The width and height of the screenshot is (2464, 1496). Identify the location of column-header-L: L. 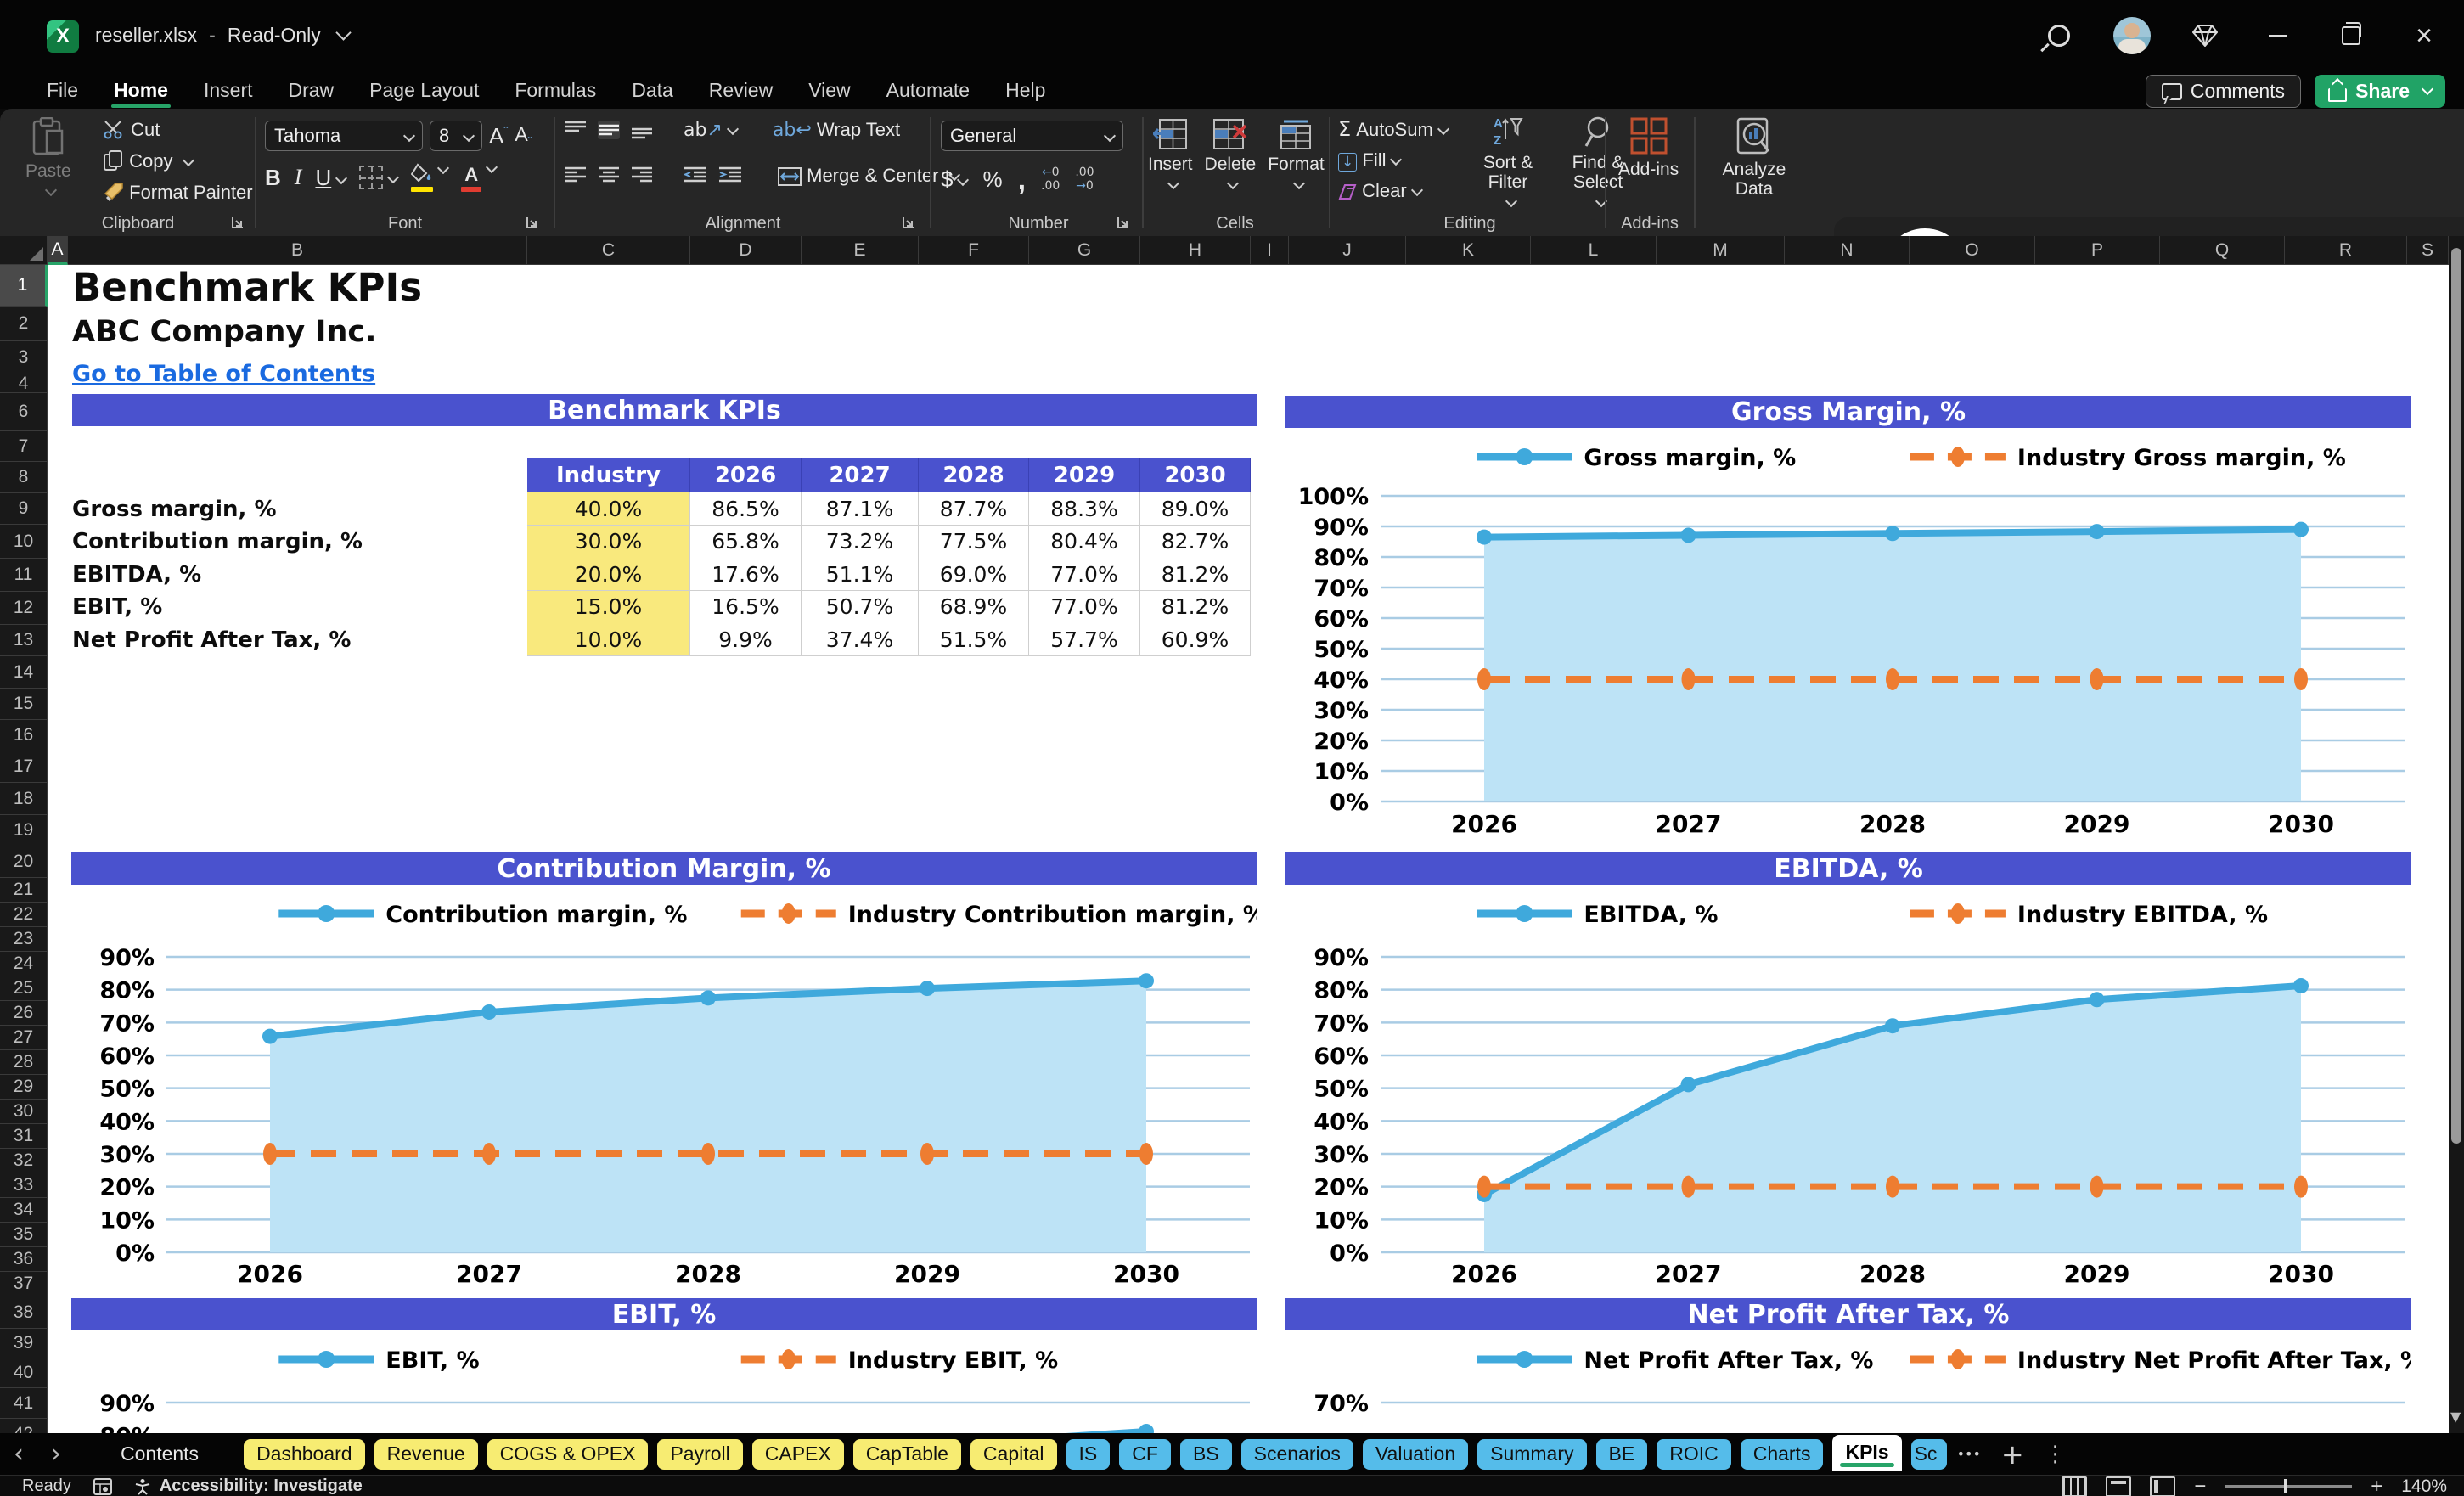
(1594, 250).